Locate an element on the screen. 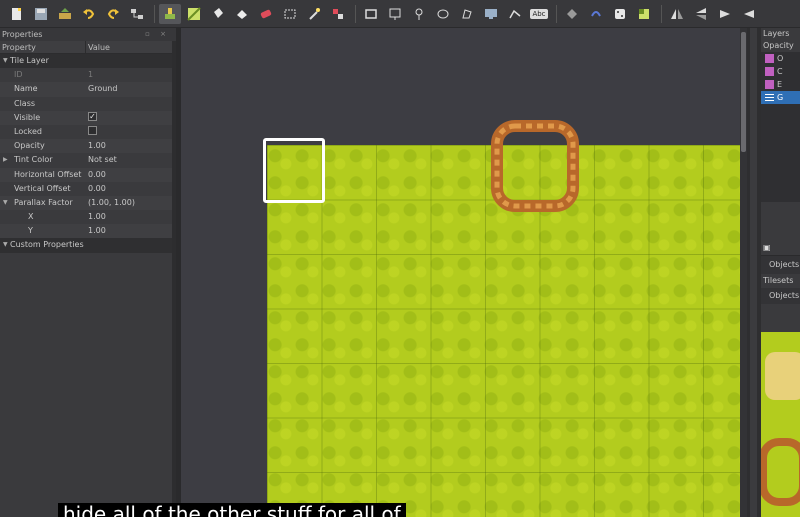 The image size is (800, 517). rotate-right-icon is located at coordinates (749, 14).